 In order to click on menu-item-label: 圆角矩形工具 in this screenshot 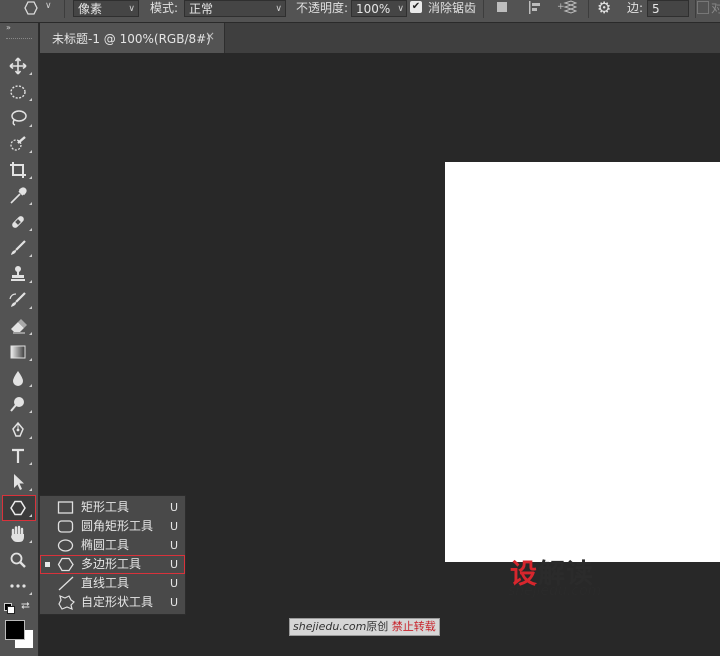, I will do `click(117, 526)`.